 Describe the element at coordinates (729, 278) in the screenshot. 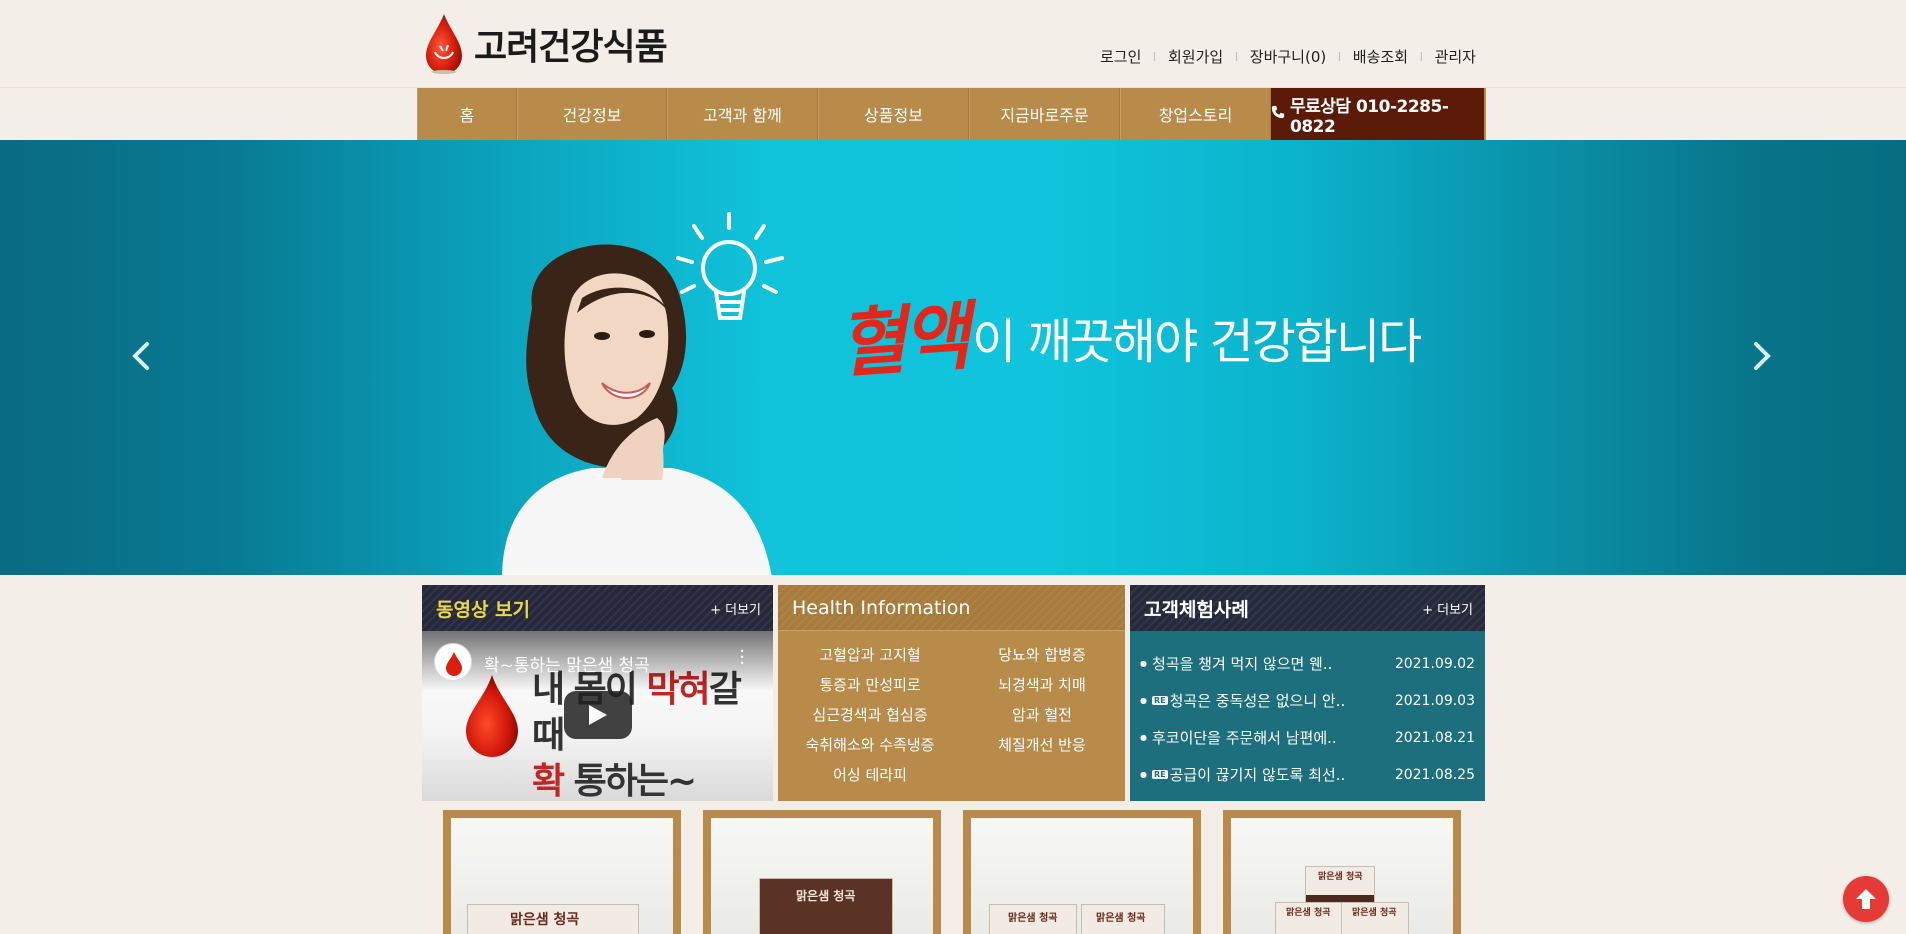

I see `lightbulb-icon` at that location.